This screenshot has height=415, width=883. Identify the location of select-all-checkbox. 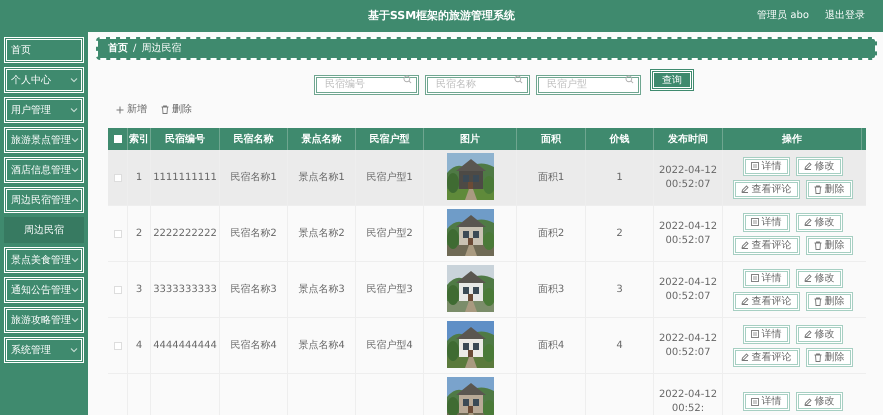
(118, 139).